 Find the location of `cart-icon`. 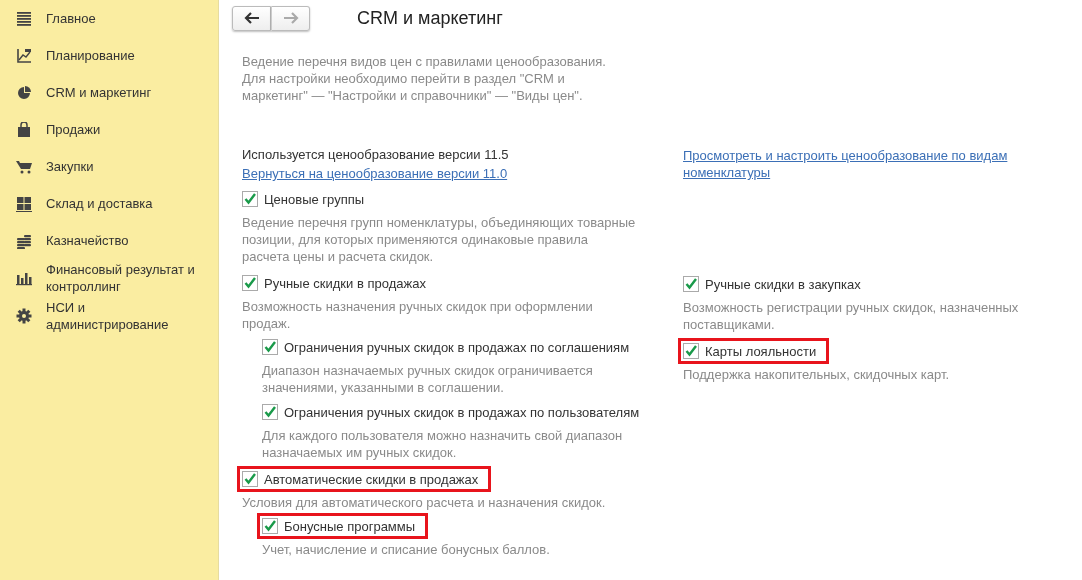

cart-icon is located at coordinates (24, 166).